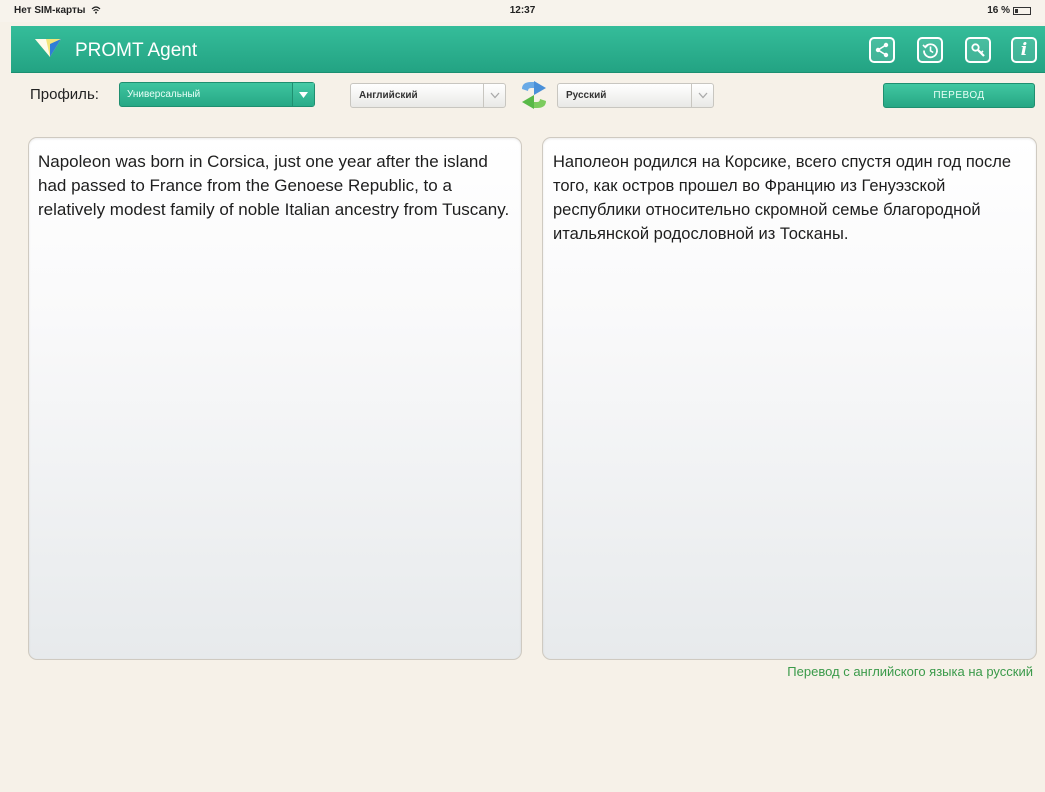  What do you see at coordinates (388, 95) in the screenshot?
I see `source-language-value: Английский` at bounding box center [388, 95].